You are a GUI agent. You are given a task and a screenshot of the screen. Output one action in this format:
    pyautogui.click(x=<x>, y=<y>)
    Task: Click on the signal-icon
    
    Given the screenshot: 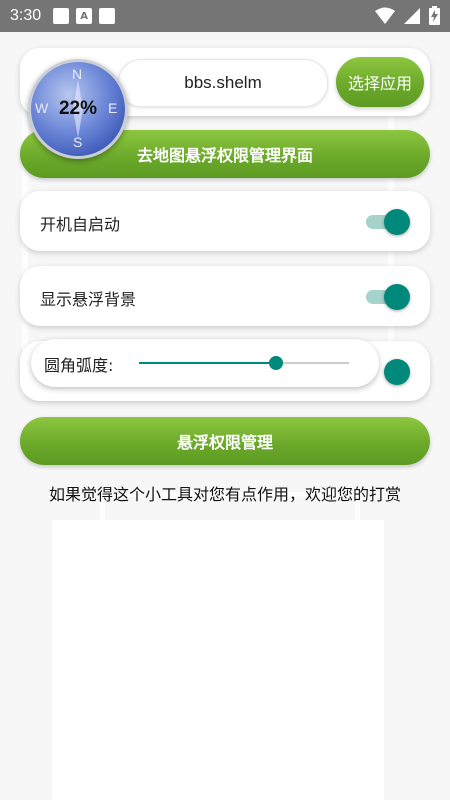 What is the action you would take?
    pyautogui.click(x=412, y=15)
    